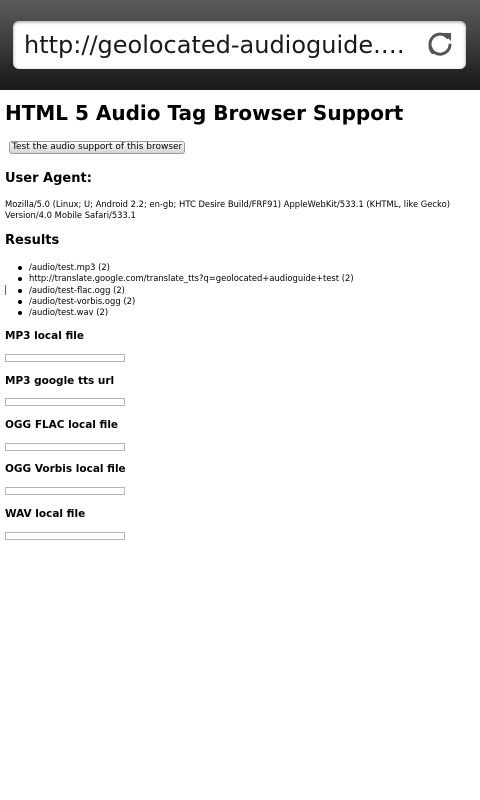  I want to click on reload-icon, so click(440, 45).